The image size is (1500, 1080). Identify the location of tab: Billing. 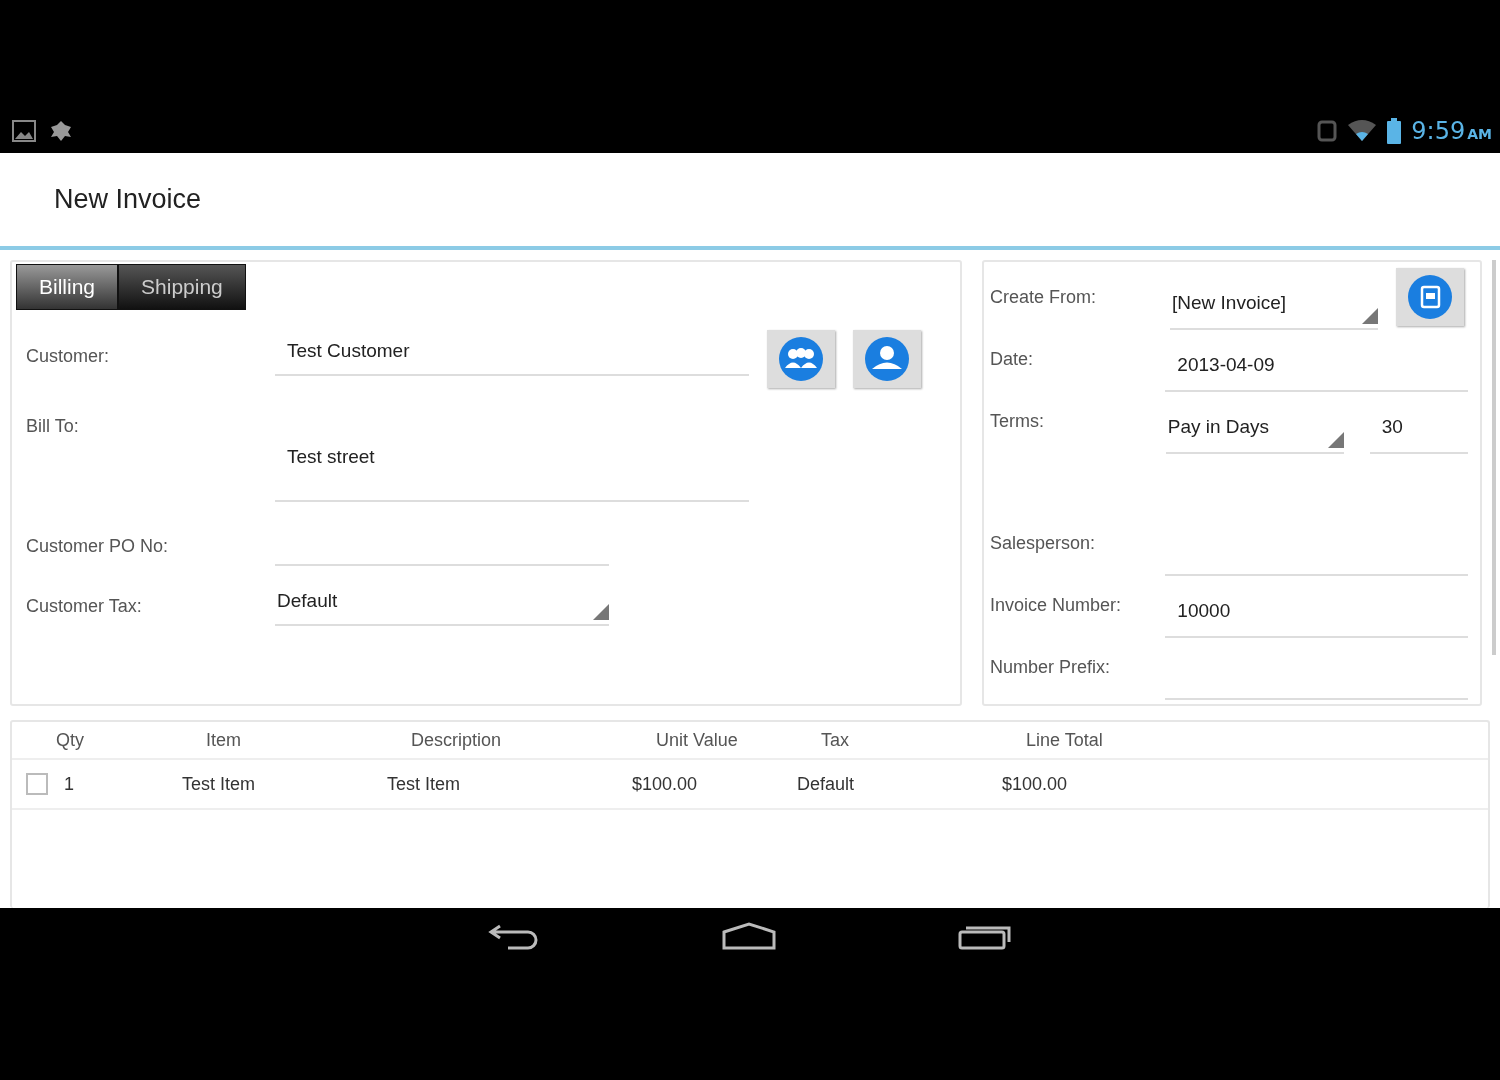
(67, 287).